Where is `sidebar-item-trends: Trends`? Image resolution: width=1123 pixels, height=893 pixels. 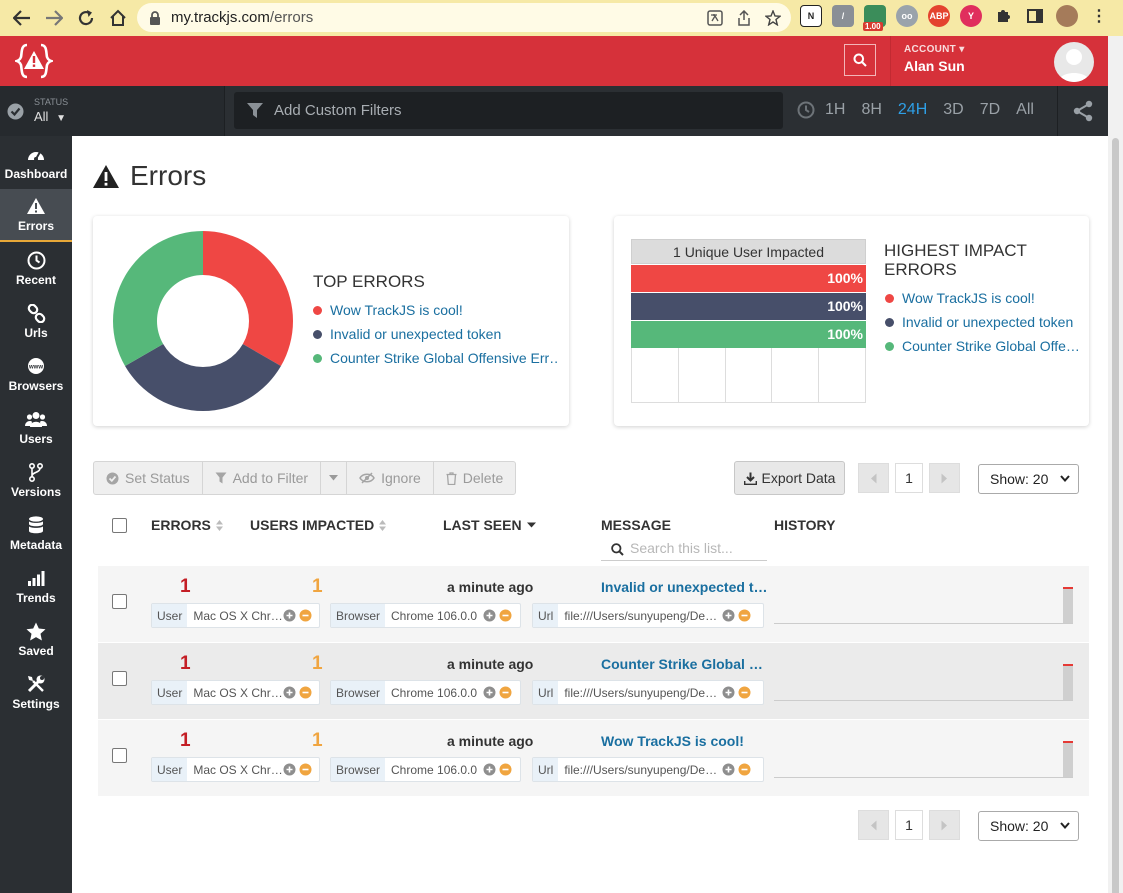
sidebar-item-trends: Trends is located at coordinates (36, 586).